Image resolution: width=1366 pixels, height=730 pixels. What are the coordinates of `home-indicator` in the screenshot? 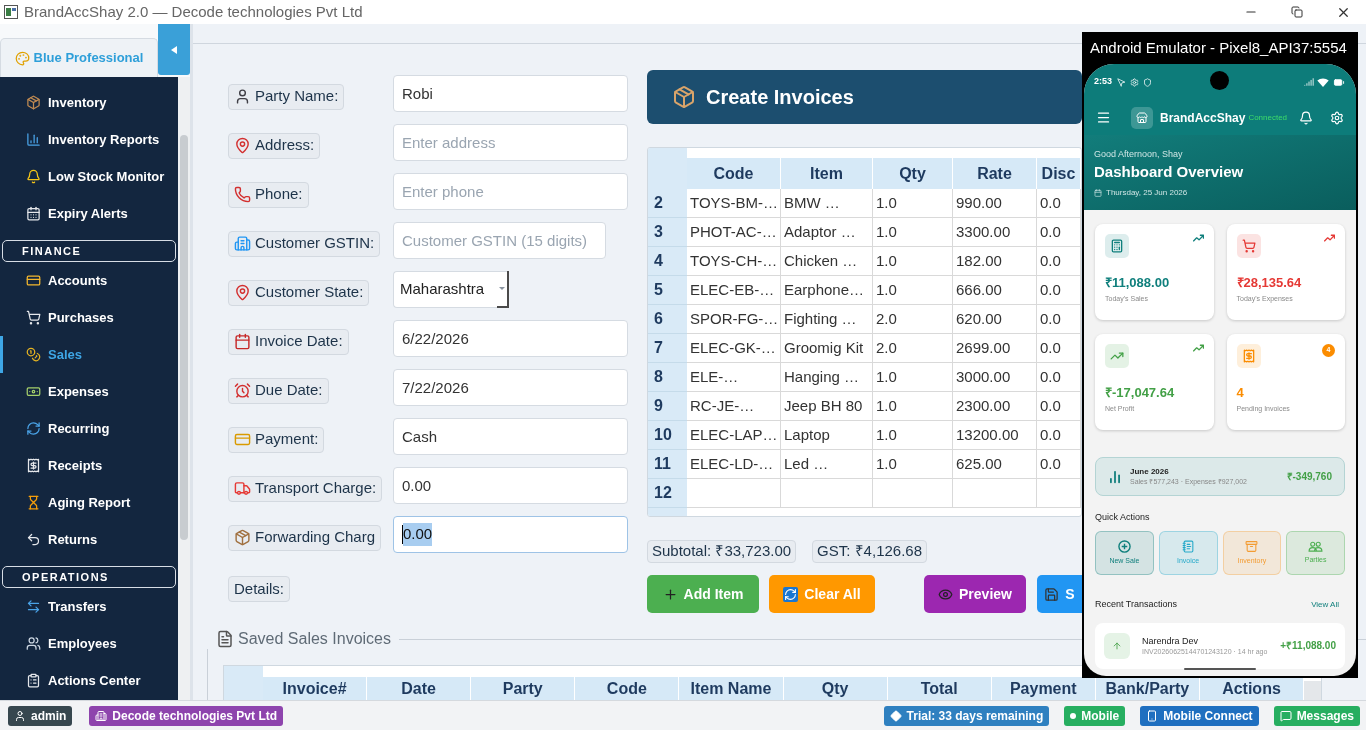 It's located at (1220, 669).